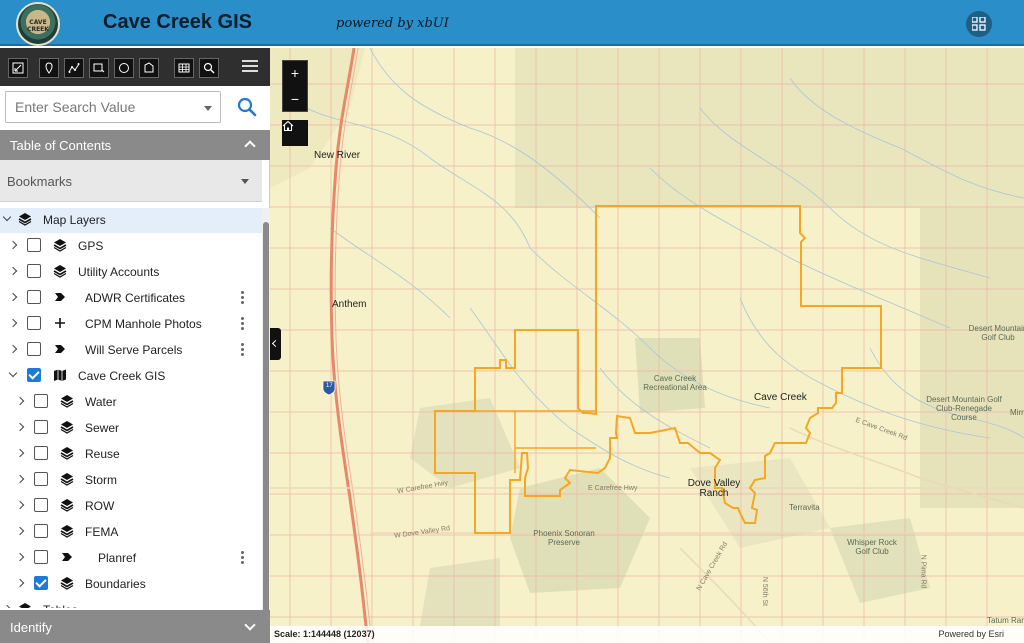 The width and height of the screenshot is (1024, 643). I want to click on layer-label: Boundaries, so click(115, 584).